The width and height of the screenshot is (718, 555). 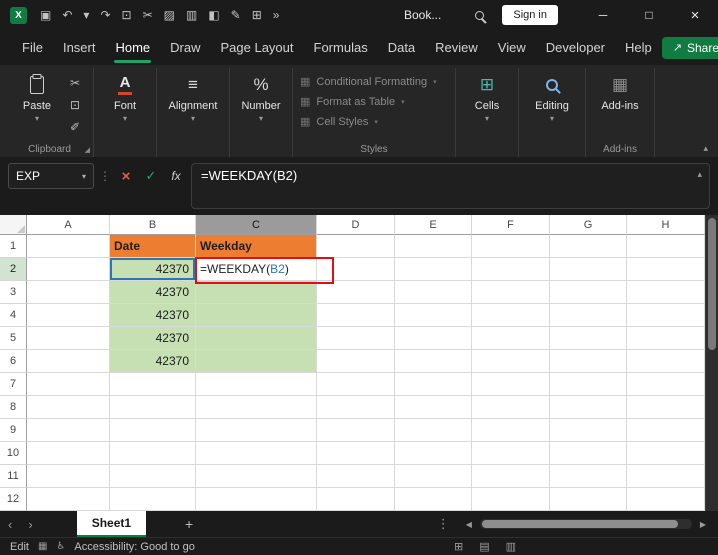 I want to click on font-button: A Font ▾, so click(x=125, y=96).